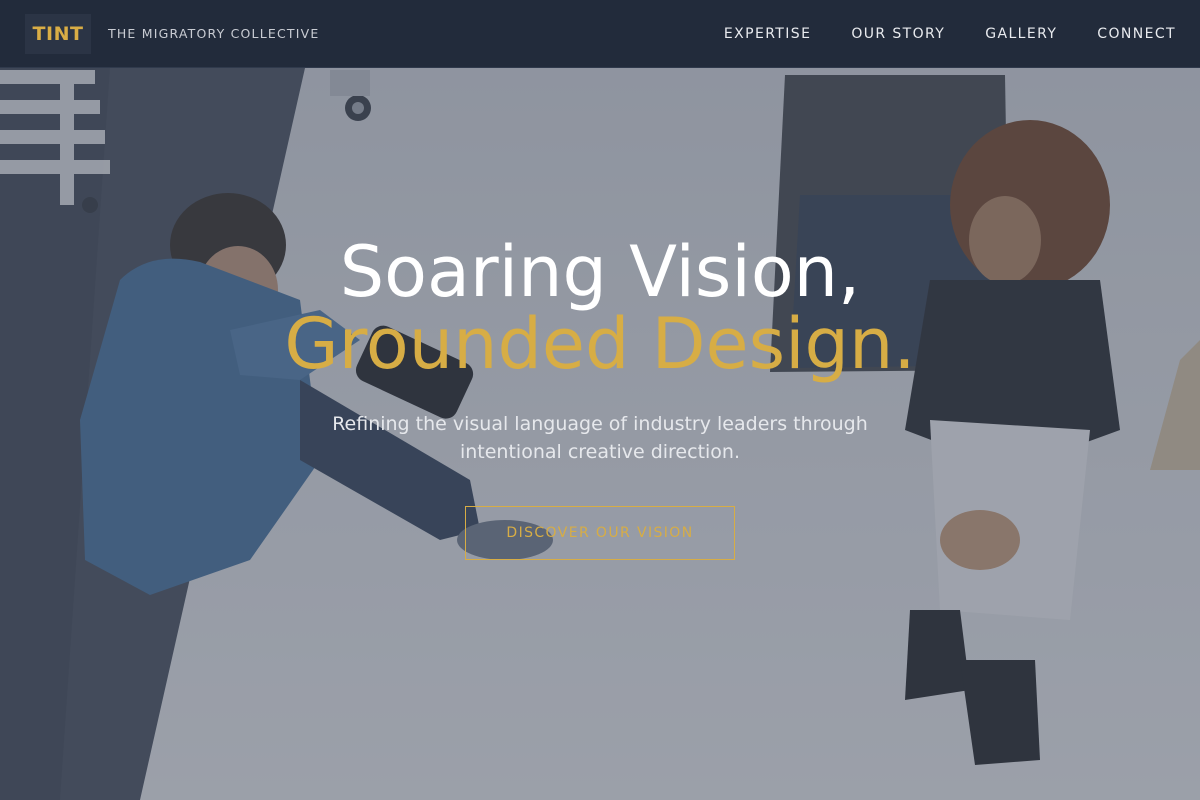  I want to click on nav-item-gallery: GALLERY, so click(1021, 34).